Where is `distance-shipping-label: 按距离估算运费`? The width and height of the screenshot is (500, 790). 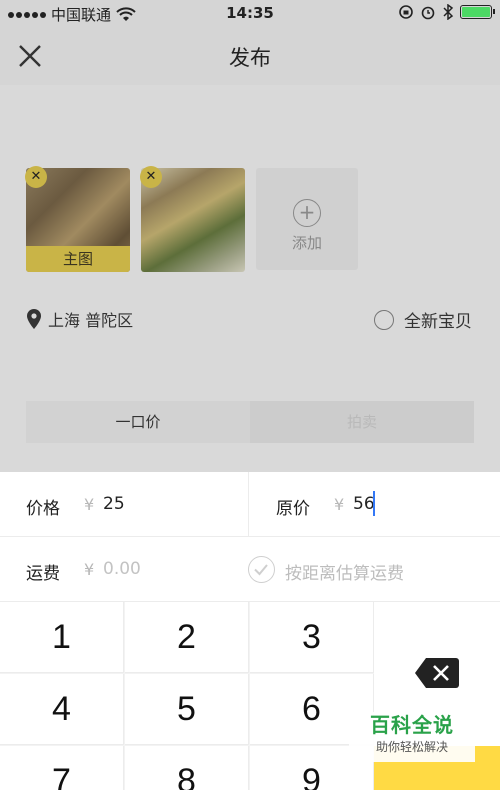 distance-shipping-label: 按距离估算运费 is located at coordinates (344, 571).